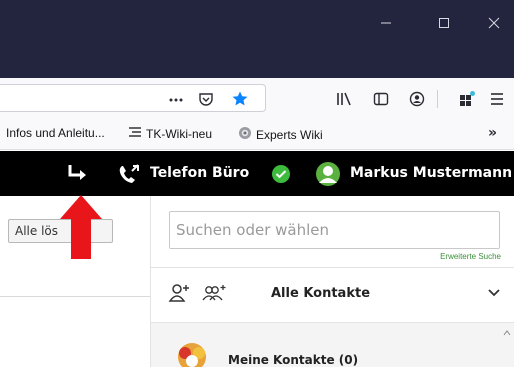 The height and width of the screenshot is (367, 514). Describe the element at coordinates (135, 133) in the screenshot. I see `wiki-icon` at that location.